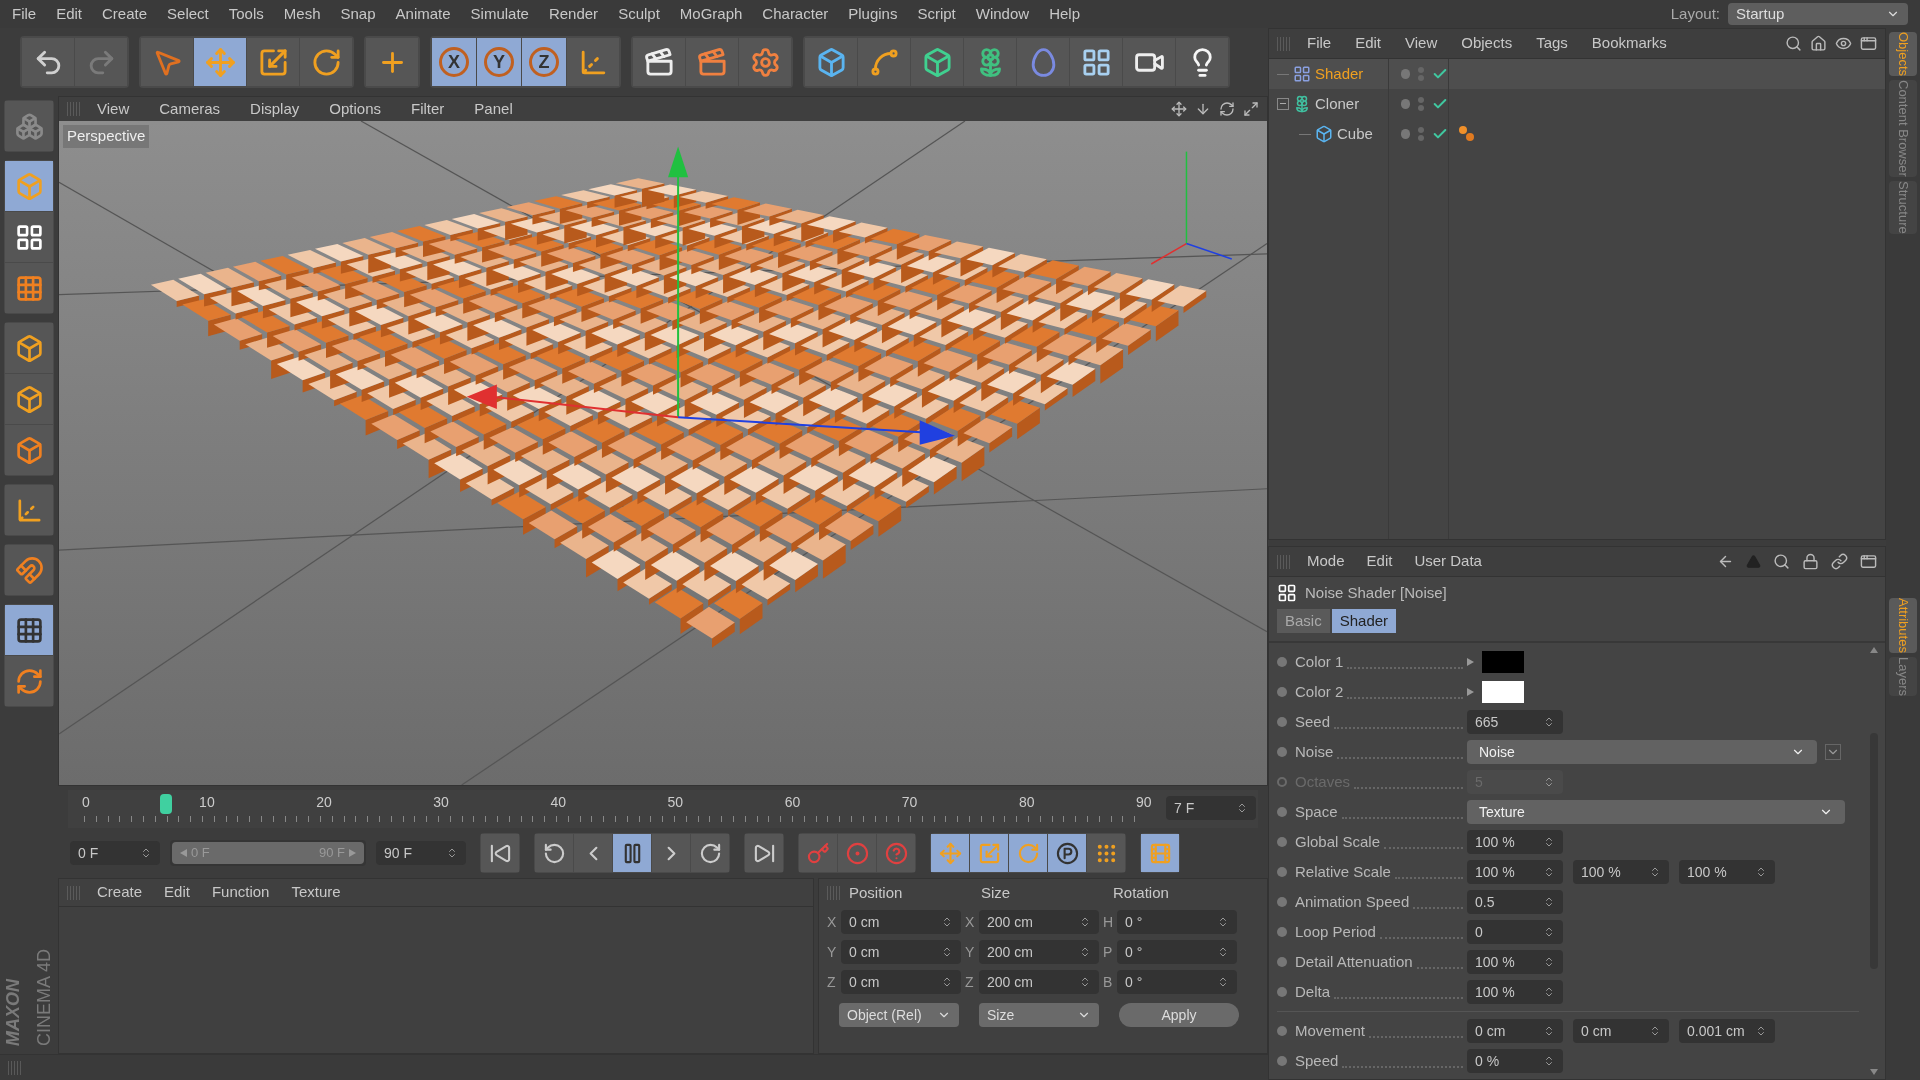 This screenshot has height=1080, width=1920. I want to click on grid-button, so click(1096, 62).